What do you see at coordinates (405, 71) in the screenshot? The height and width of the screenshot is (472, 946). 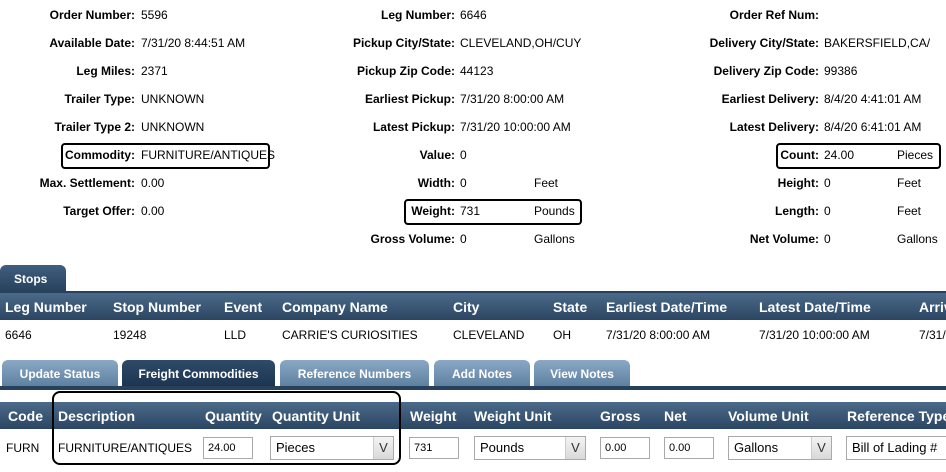 I see `pickup-zip-code-label: Pickup Zip Code:` at bounding box center [405, 71].